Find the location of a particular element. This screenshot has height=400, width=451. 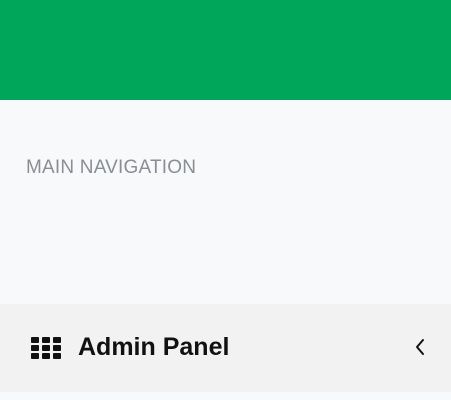

grid-icon is located at coordinates (46, 348).